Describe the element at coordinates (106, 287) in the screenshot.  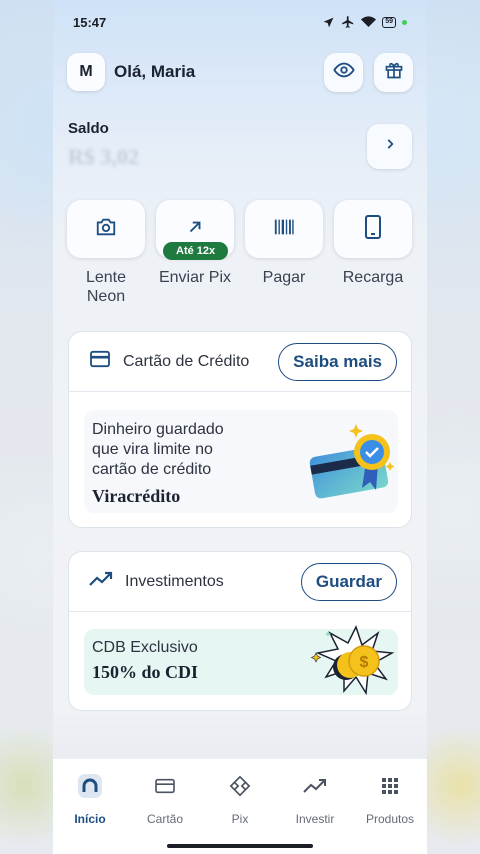
I see `action-label: Lente Neon` at that location.